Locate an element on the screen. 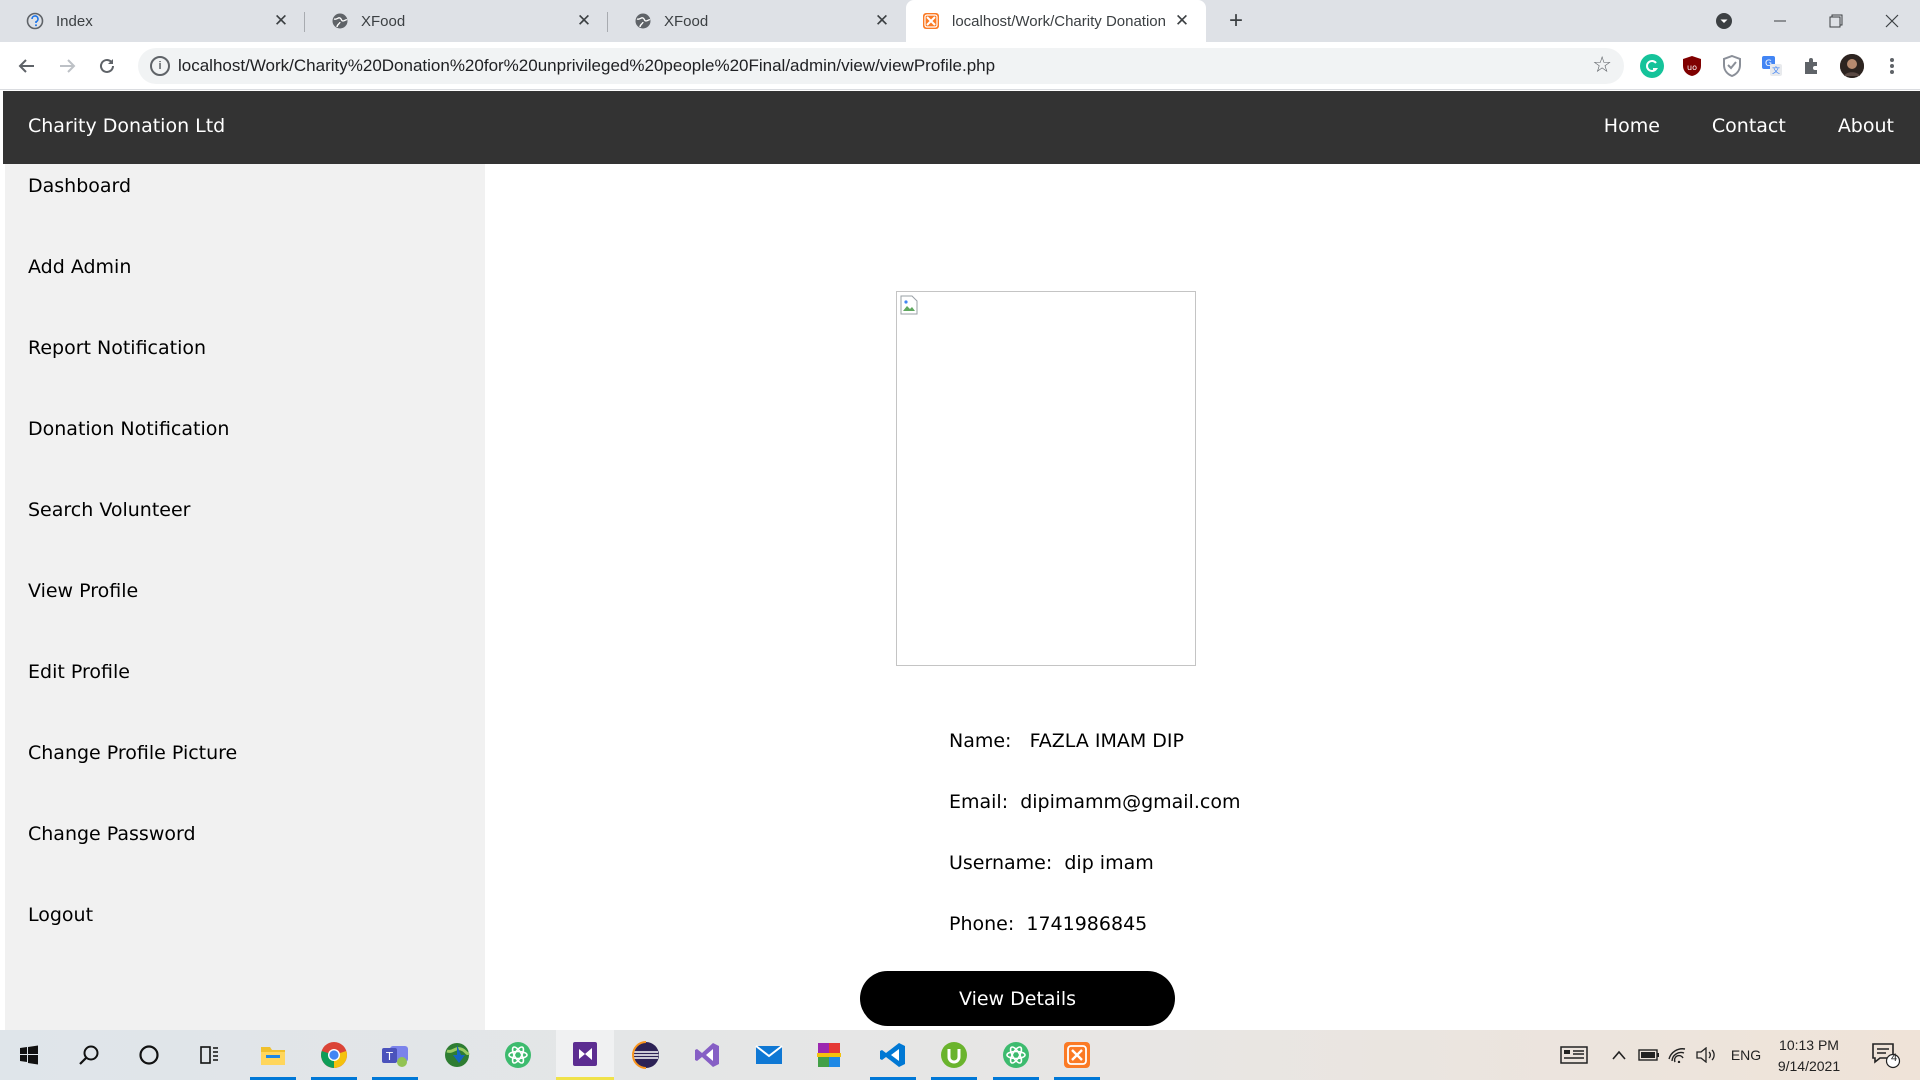  new-tab-button: + is located at coordinates (1236, 20).